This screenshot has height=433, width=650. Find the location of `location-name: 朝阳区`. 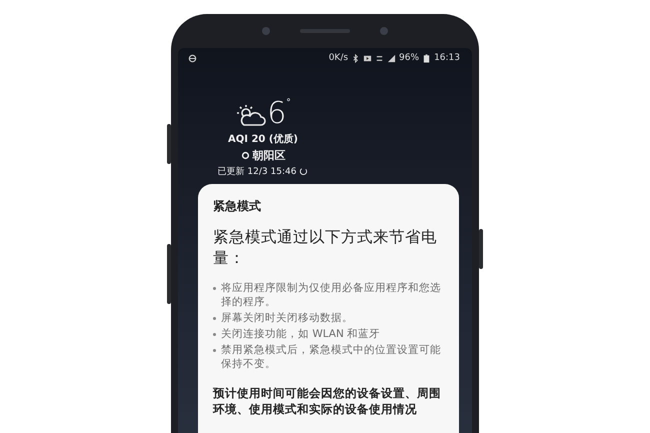

location-name: 朝阳区 is located at coordinates (269, 155).